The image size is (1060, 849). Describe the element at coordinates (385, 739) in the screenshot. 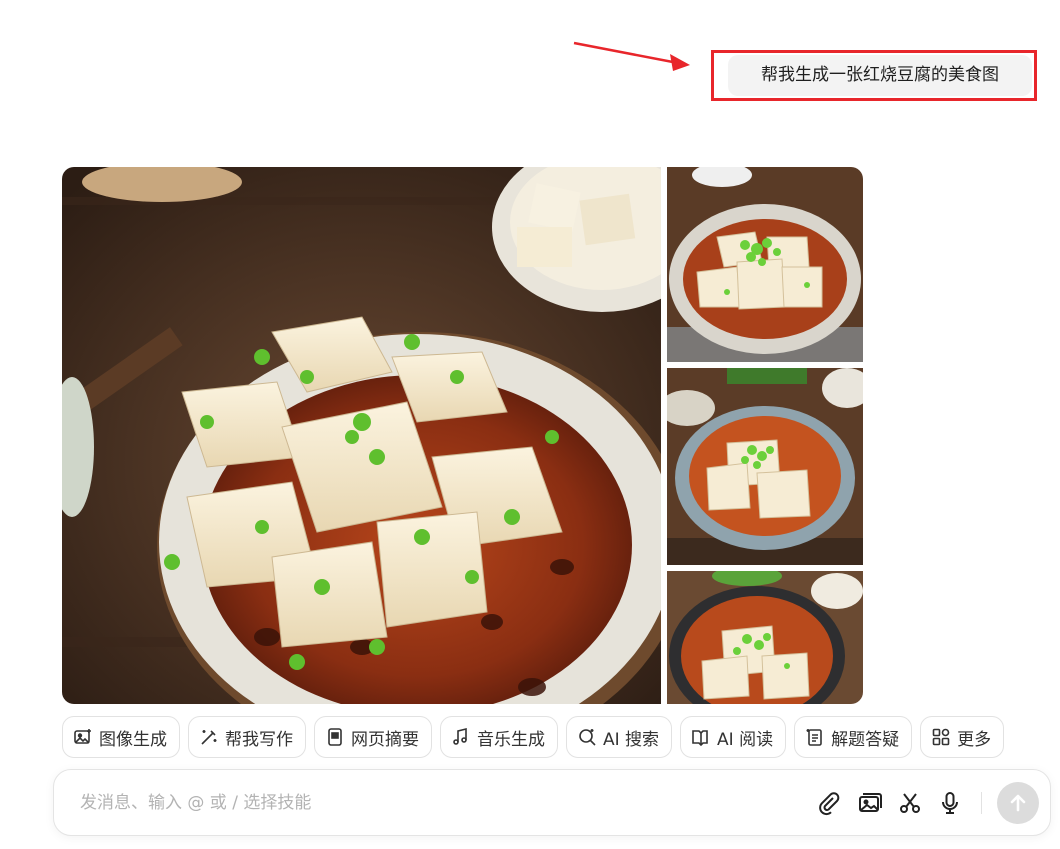

I see `skill-label: 网页摘要` at that location.